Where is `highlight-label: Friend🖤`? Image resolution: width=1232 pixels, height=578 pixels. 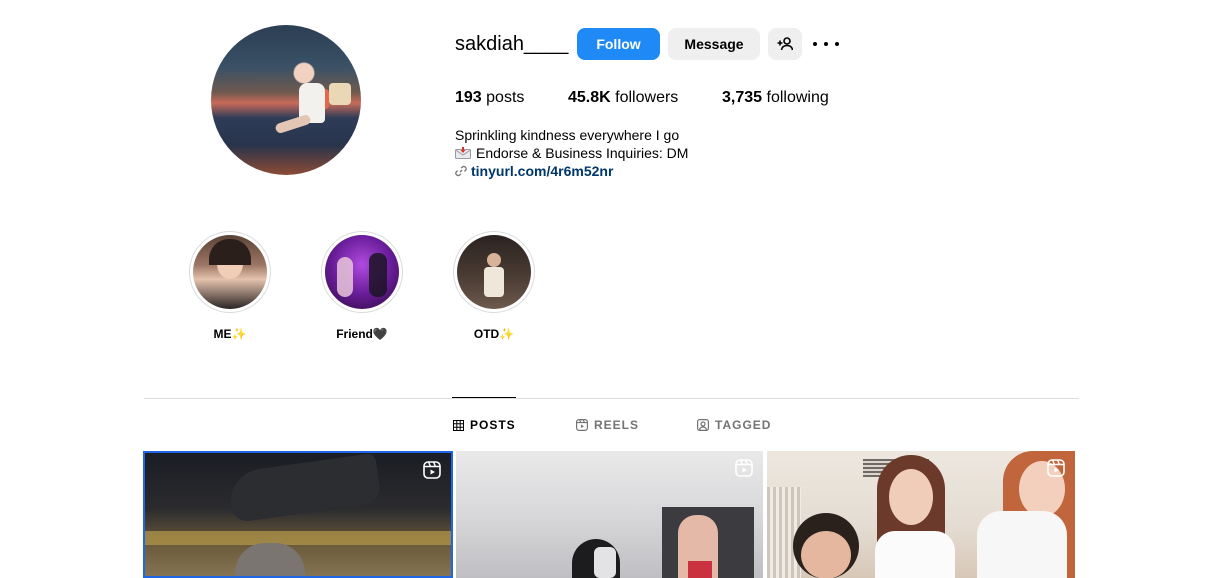
highlight-label: Friend🖤 is located at coordinates (362, 334).